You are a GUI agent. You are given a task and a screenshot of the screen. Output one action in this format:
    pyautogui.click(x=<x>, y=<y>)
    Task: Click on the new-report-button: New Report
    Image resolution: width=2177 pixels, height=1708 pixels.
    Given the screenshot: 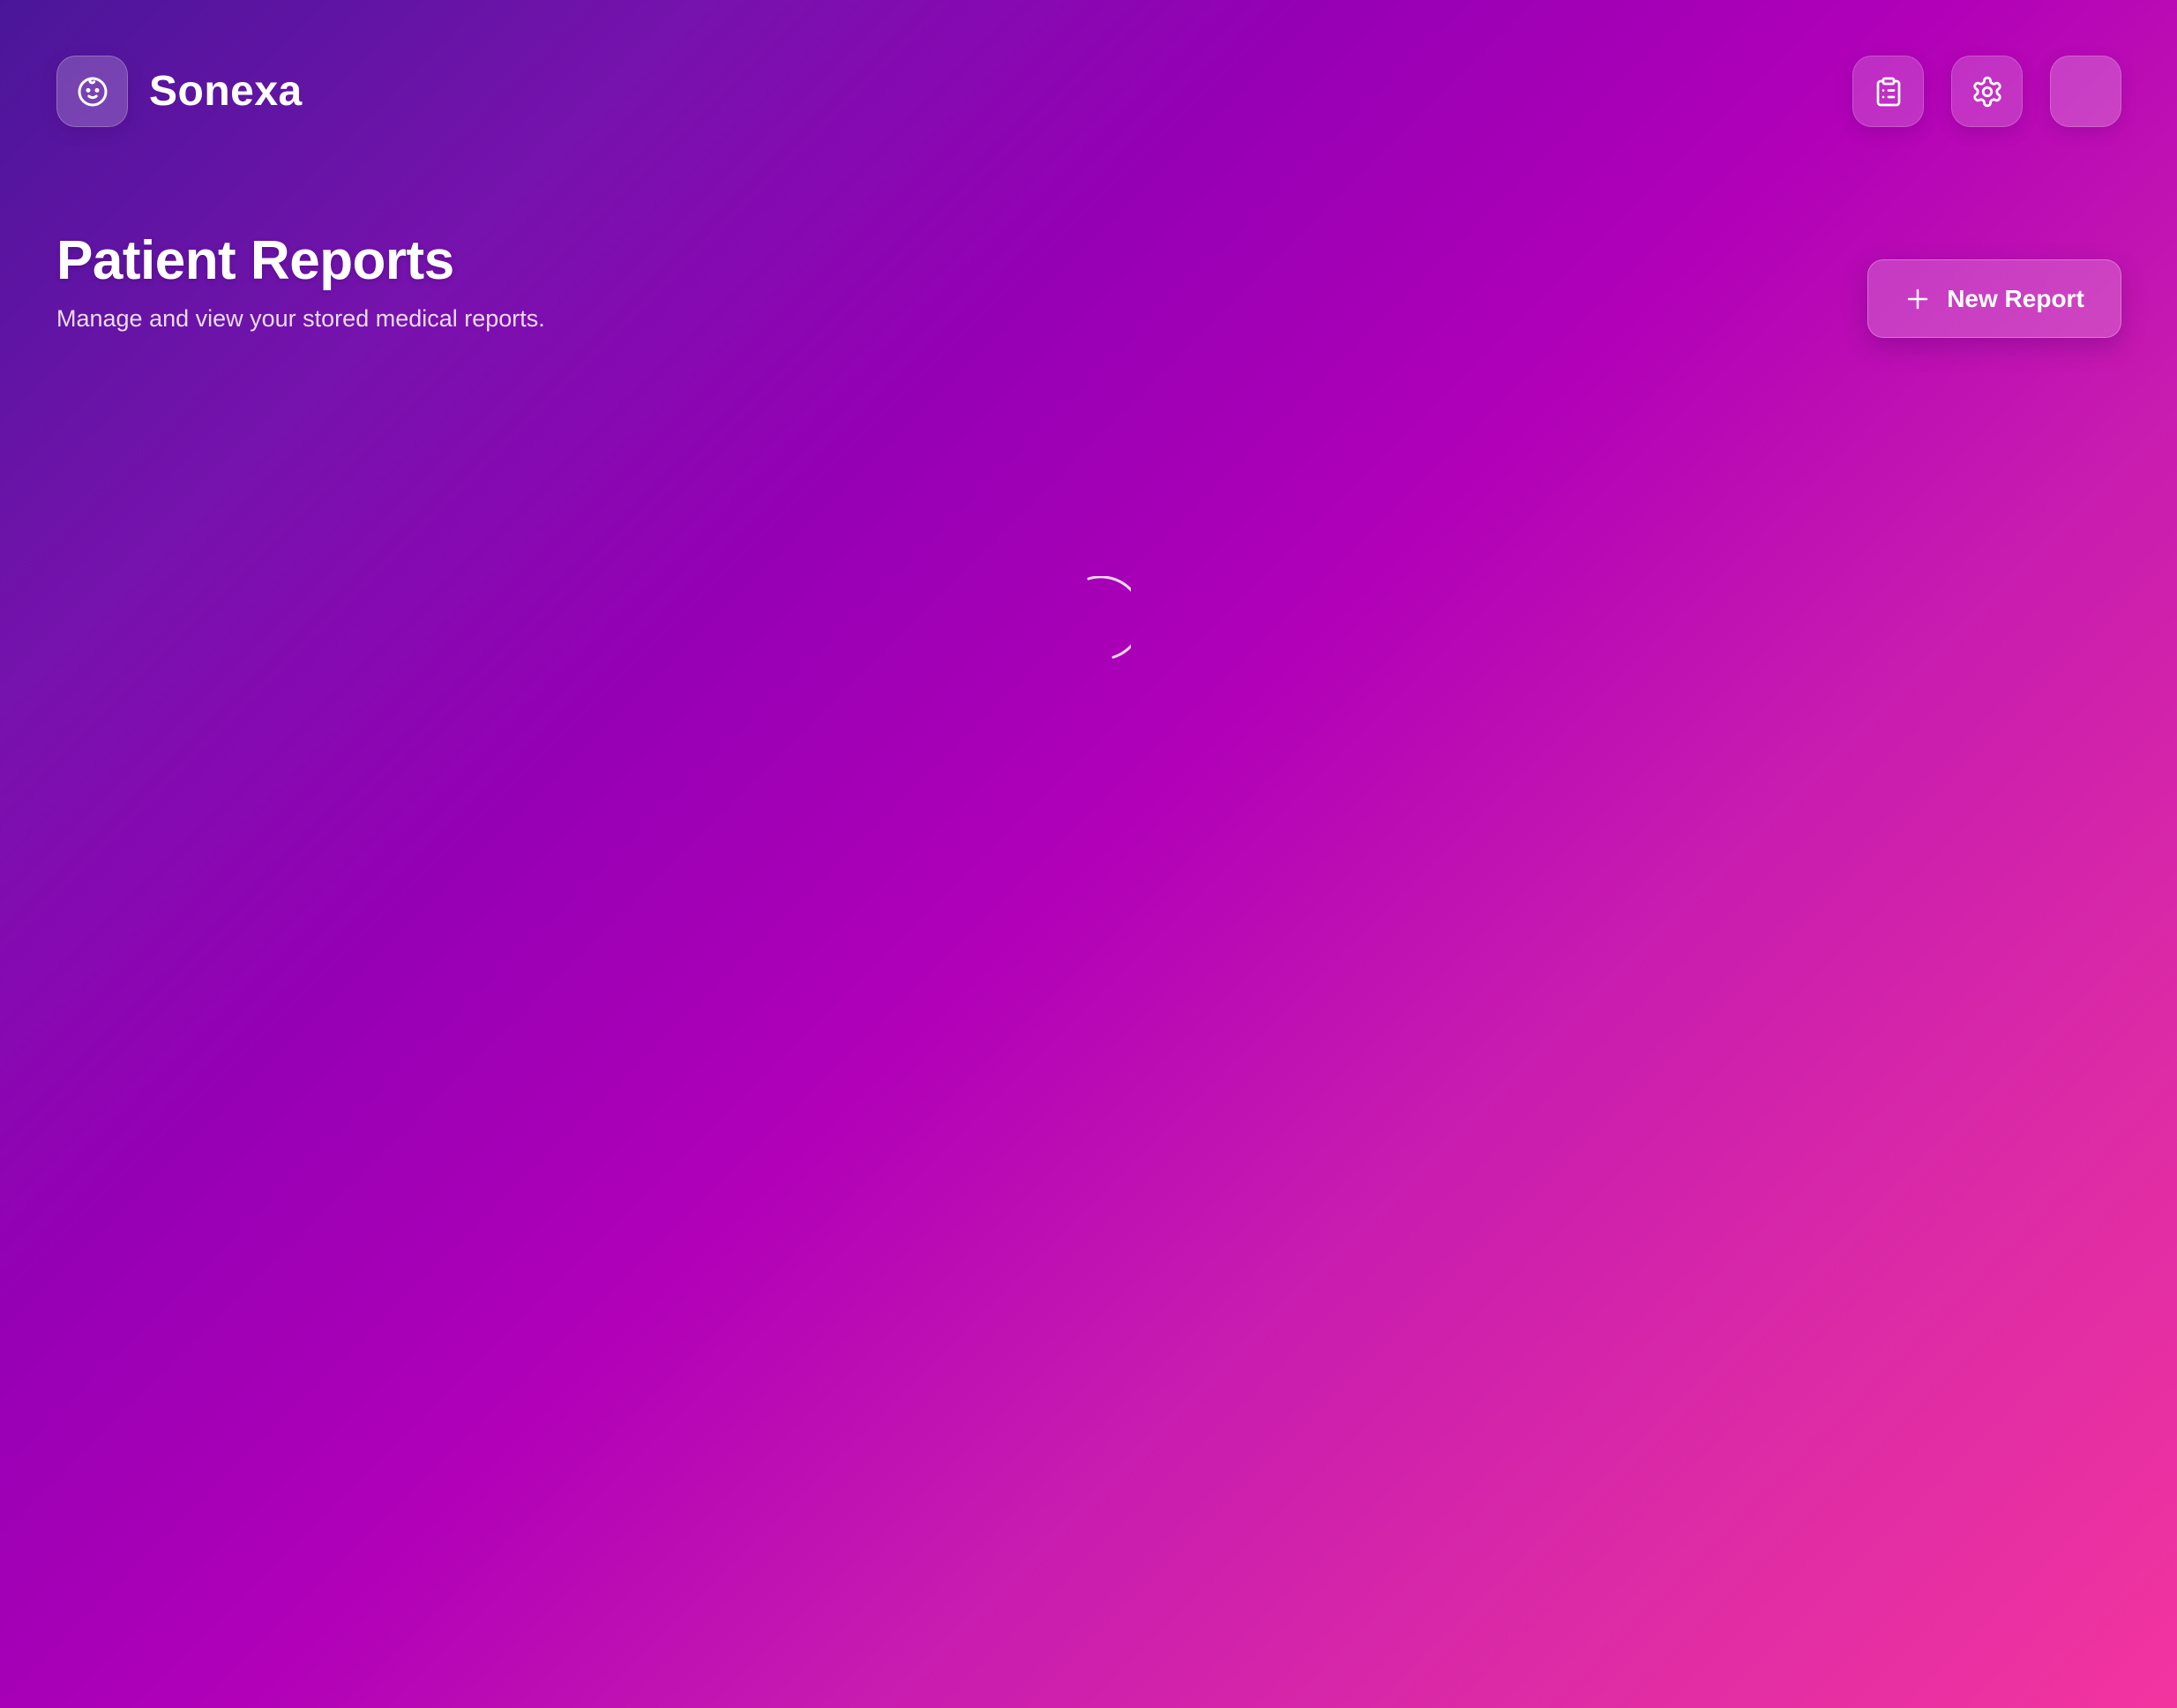 What is the action you would take?
    pyautogui.click(x=1994, y=298)
    